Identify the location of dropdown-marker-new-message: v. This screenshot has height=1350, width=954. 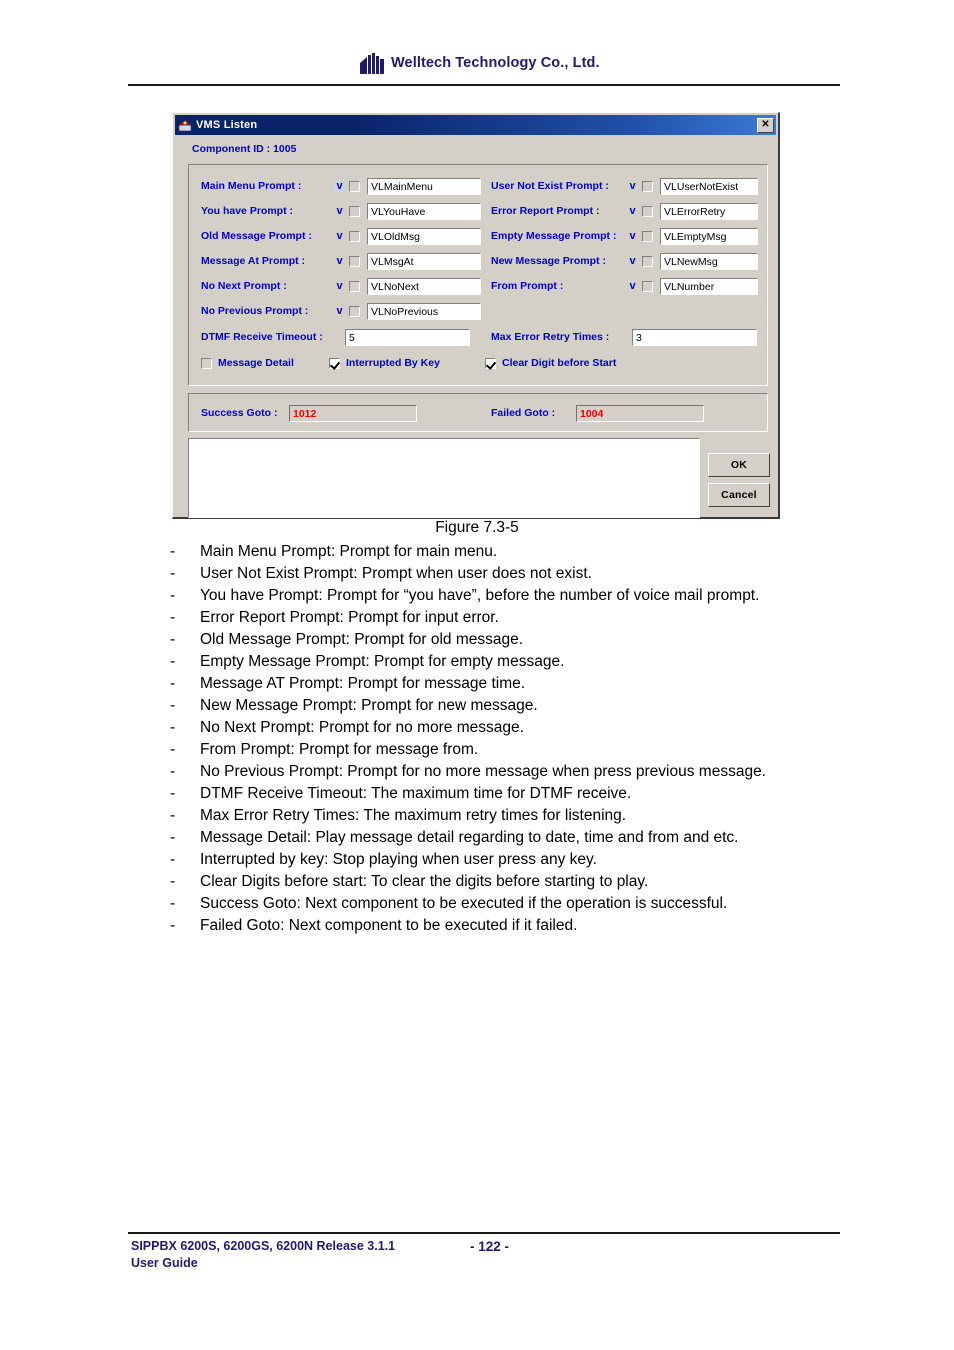
(632, 261).